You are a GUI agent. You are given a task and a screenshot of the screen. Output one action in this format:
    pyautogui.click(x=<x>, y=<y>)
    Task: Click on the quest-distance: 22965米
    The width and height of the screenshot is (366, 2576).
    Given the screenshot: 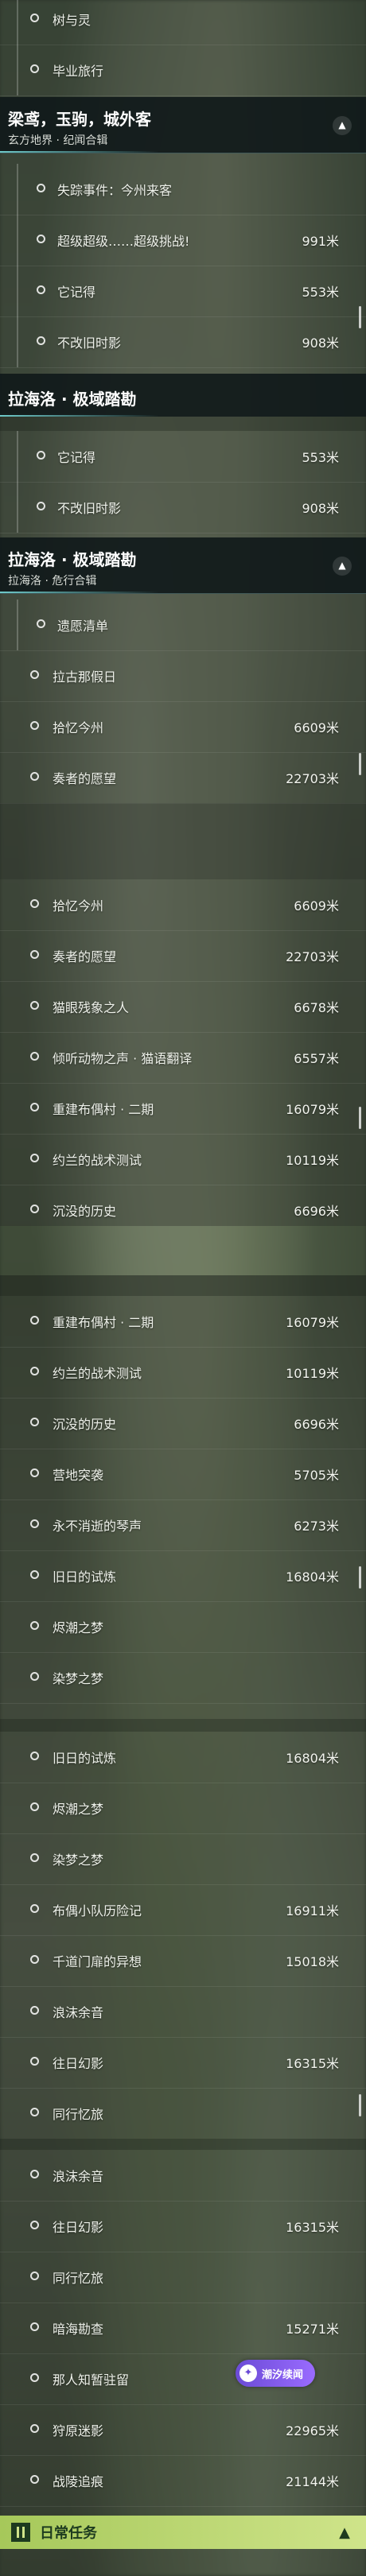 What is the action you would take?
    pyautogui.click(x=312, y=2430)
    